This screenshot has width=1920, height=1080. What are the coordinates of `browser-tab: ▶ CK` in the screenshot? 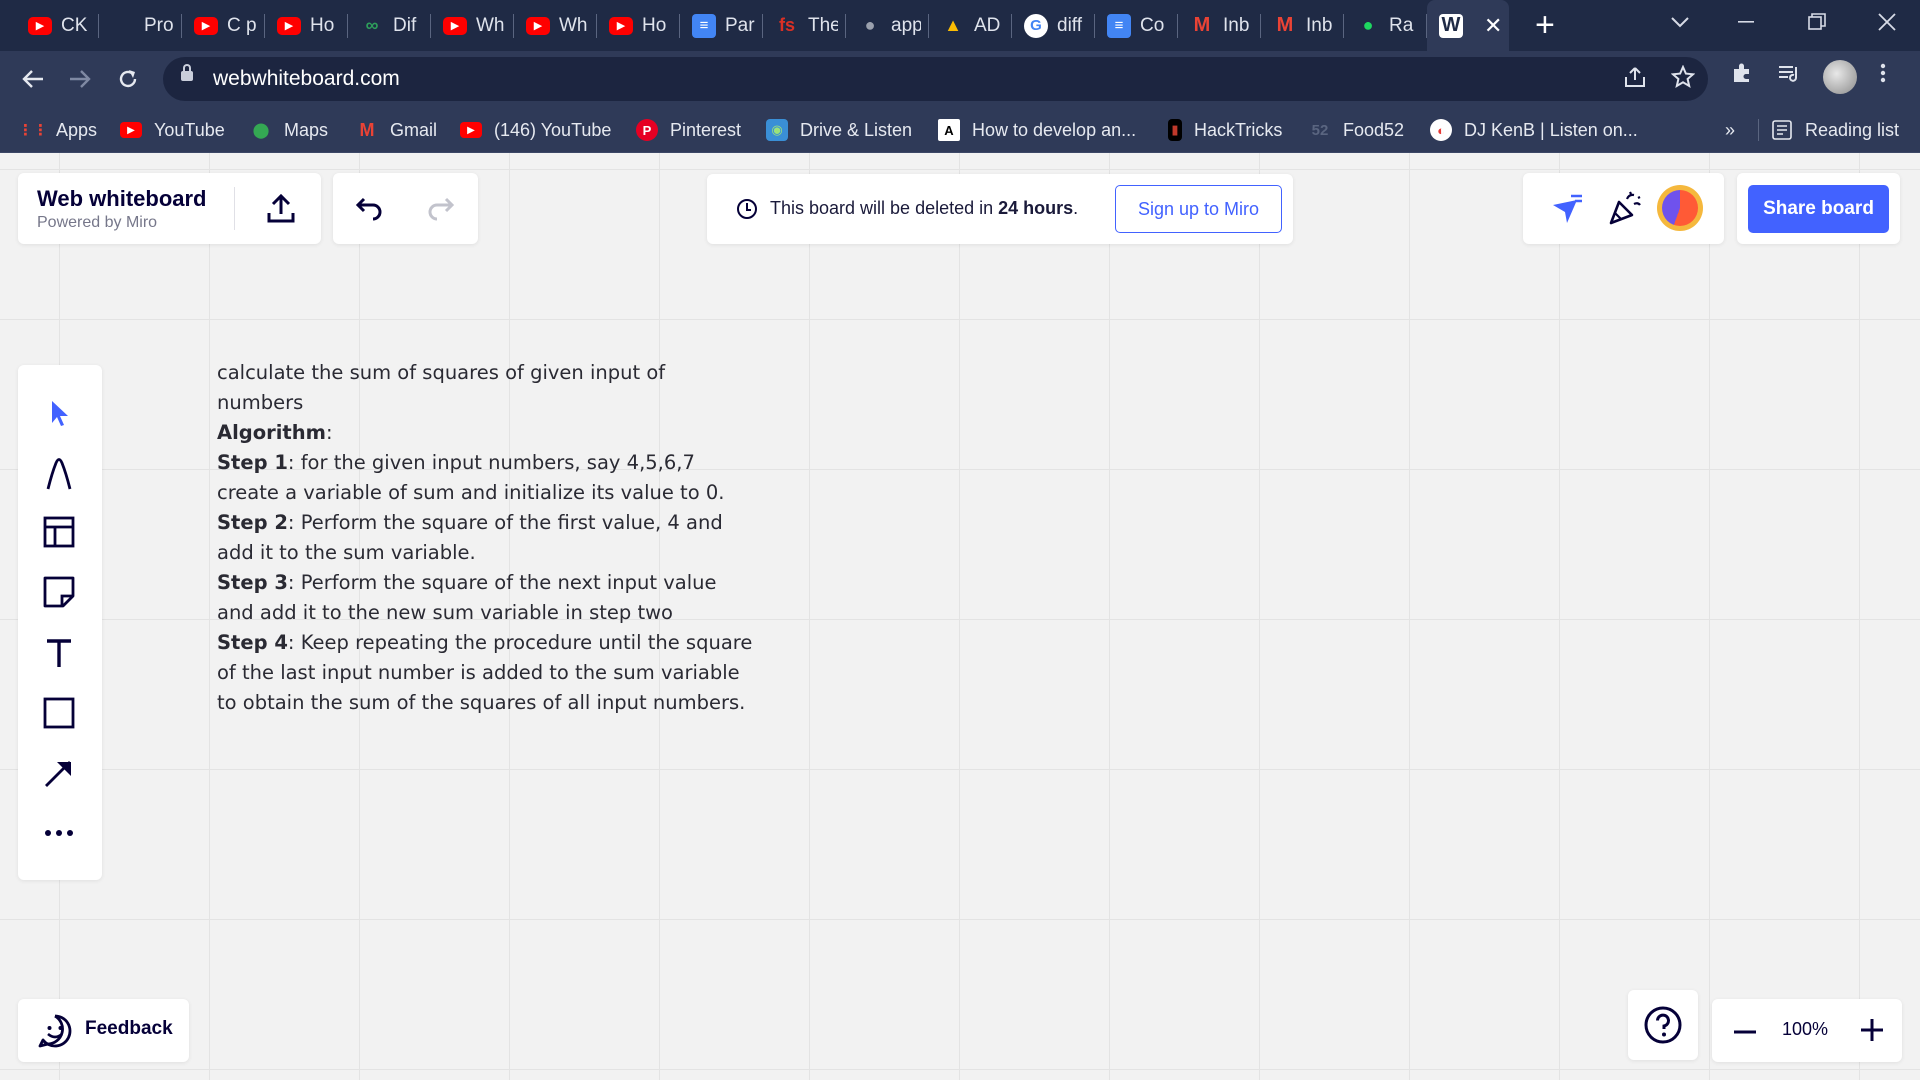 It's located at (57, 25).